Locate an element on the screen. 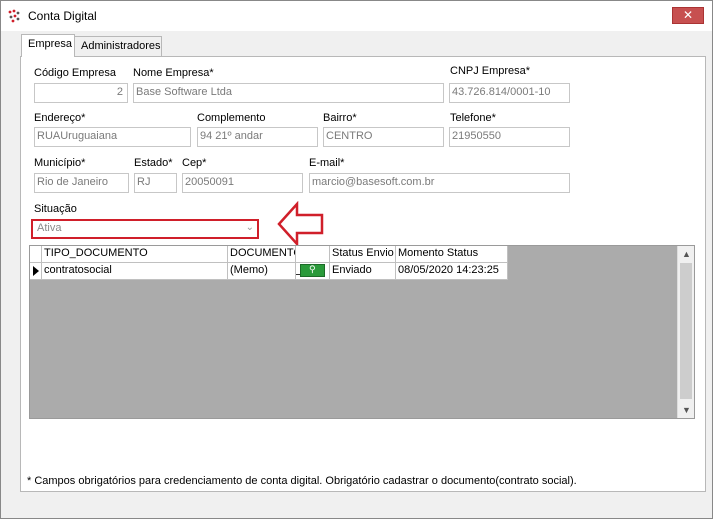  situacao-value: Ativa is located at coordinates (49, 228).